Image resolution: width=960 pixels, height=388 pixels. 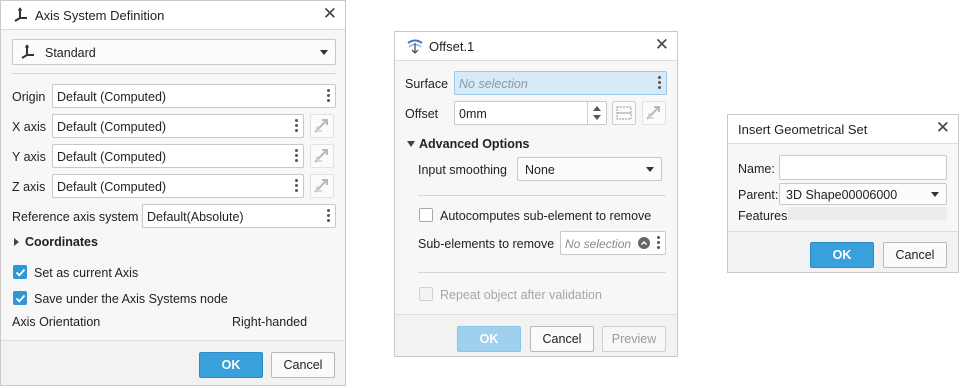 I want to click on sub-elements-field: No selection, so click(x=613, y=243).